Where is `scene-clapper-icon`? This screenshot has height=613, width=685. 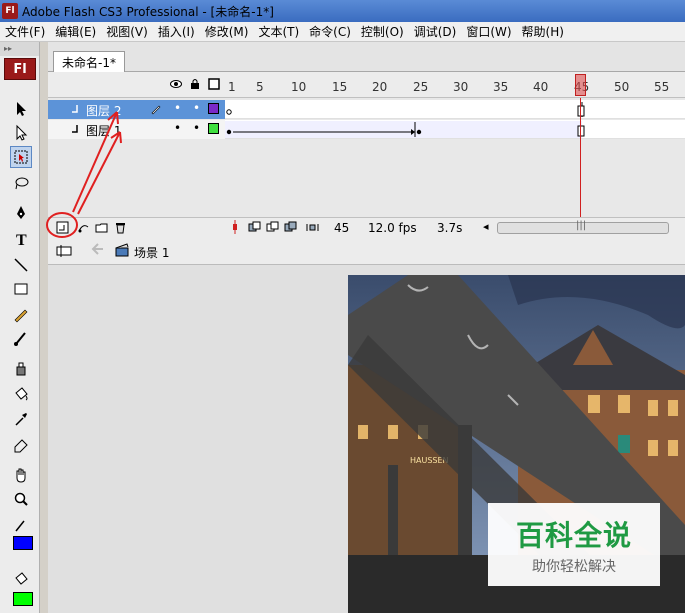
scene-clapper-icon is located at coordinates (122, 251).